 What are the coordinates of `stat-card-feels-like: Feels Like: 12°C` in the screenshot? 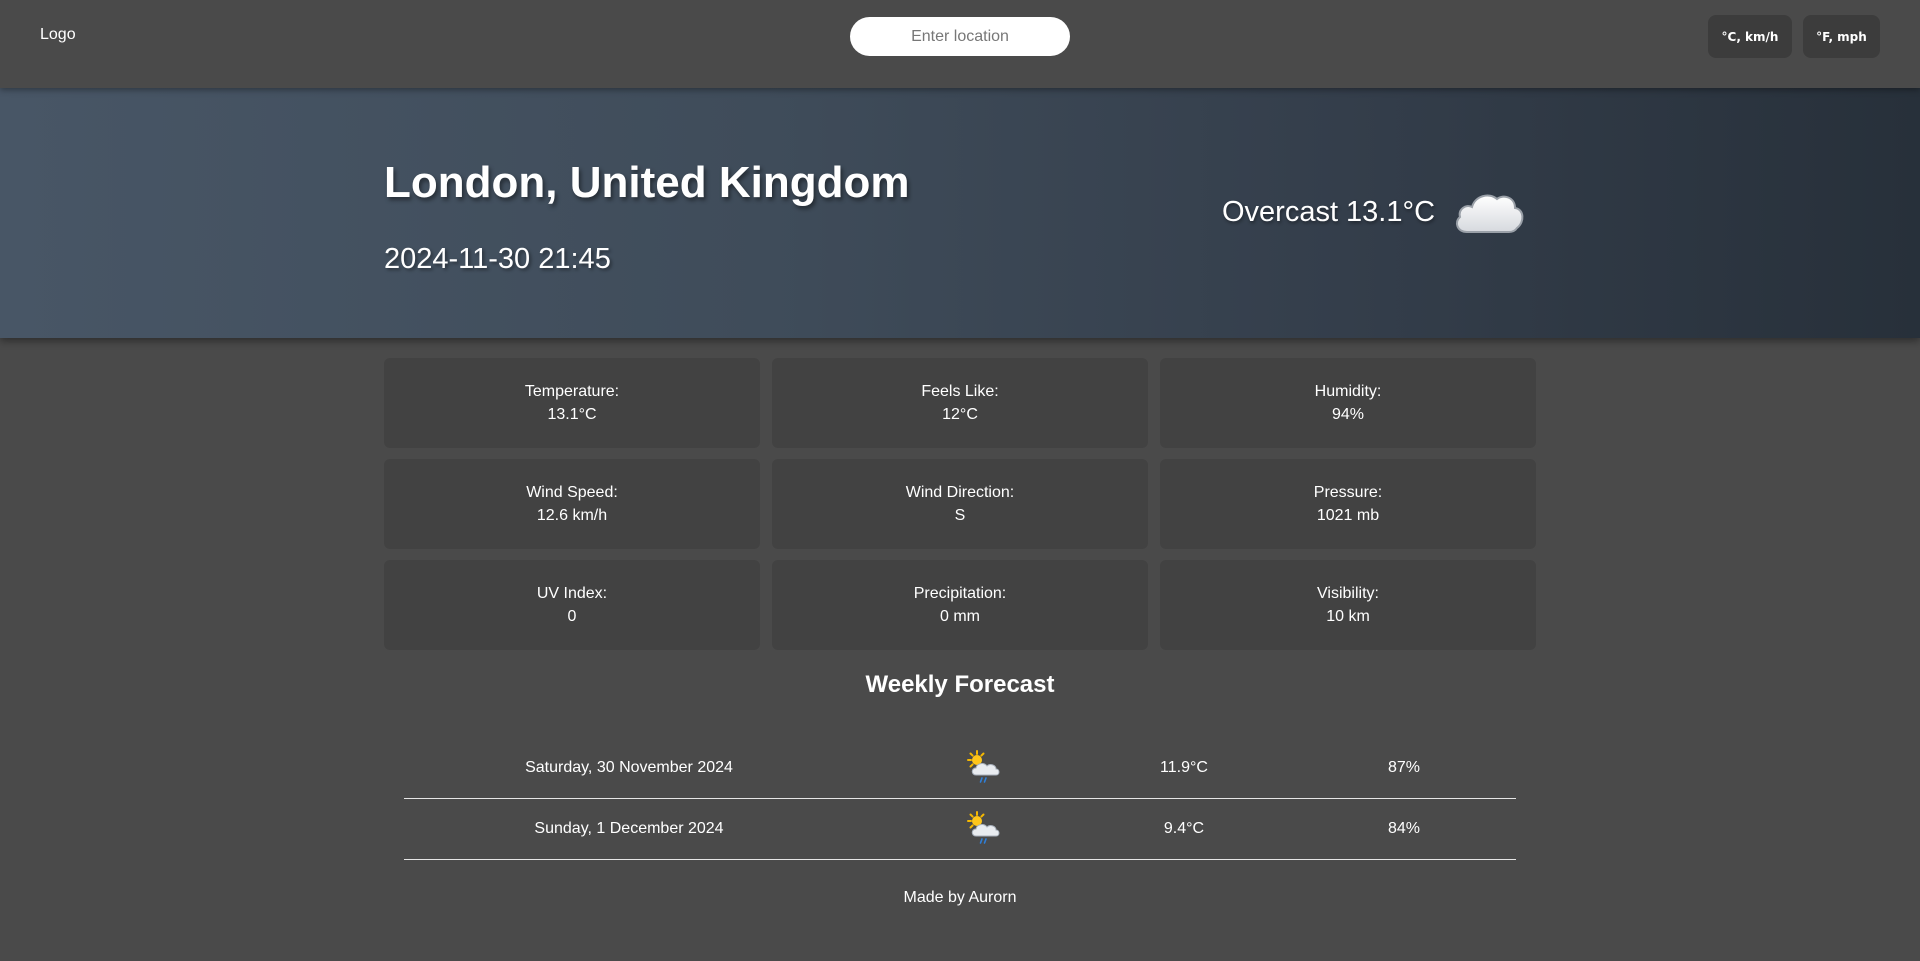 It's located at (960, 403).